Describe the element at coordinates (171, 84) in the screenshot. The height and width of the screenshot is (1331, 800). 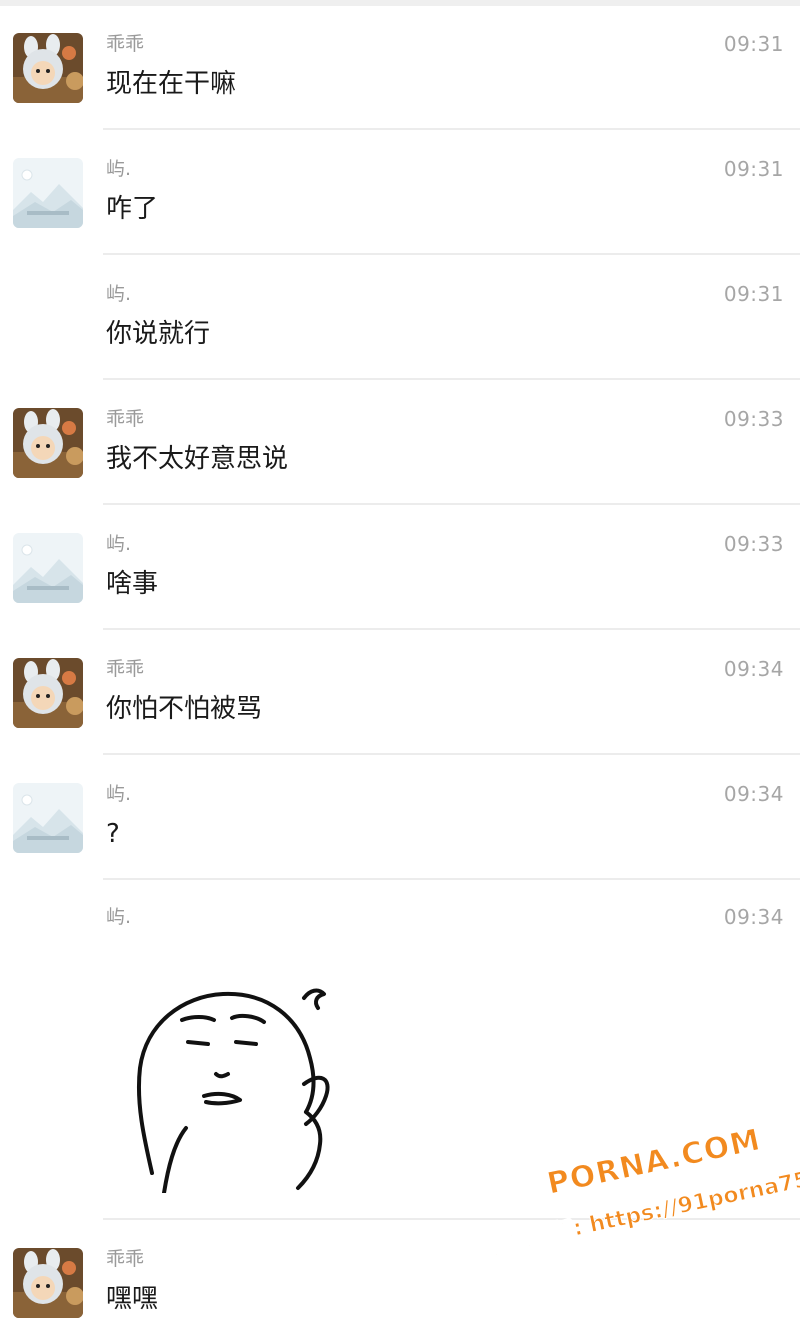
I see `message-text: 现在在干嘛` at that location.